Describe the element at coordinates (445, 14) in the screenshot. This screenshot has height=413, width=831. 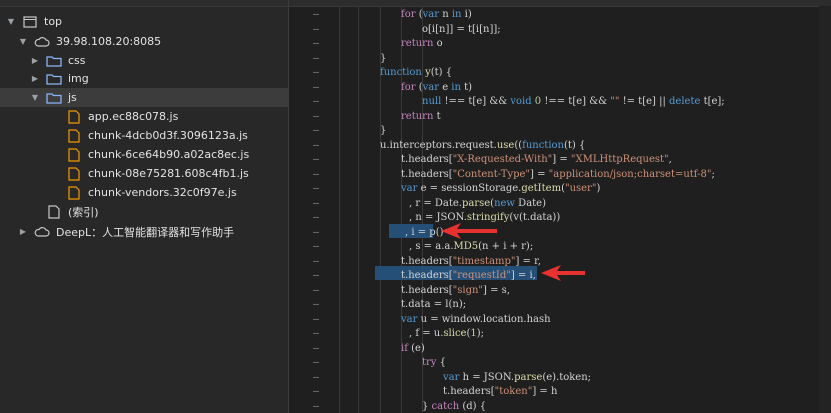
I see `code-token: n` at that location.